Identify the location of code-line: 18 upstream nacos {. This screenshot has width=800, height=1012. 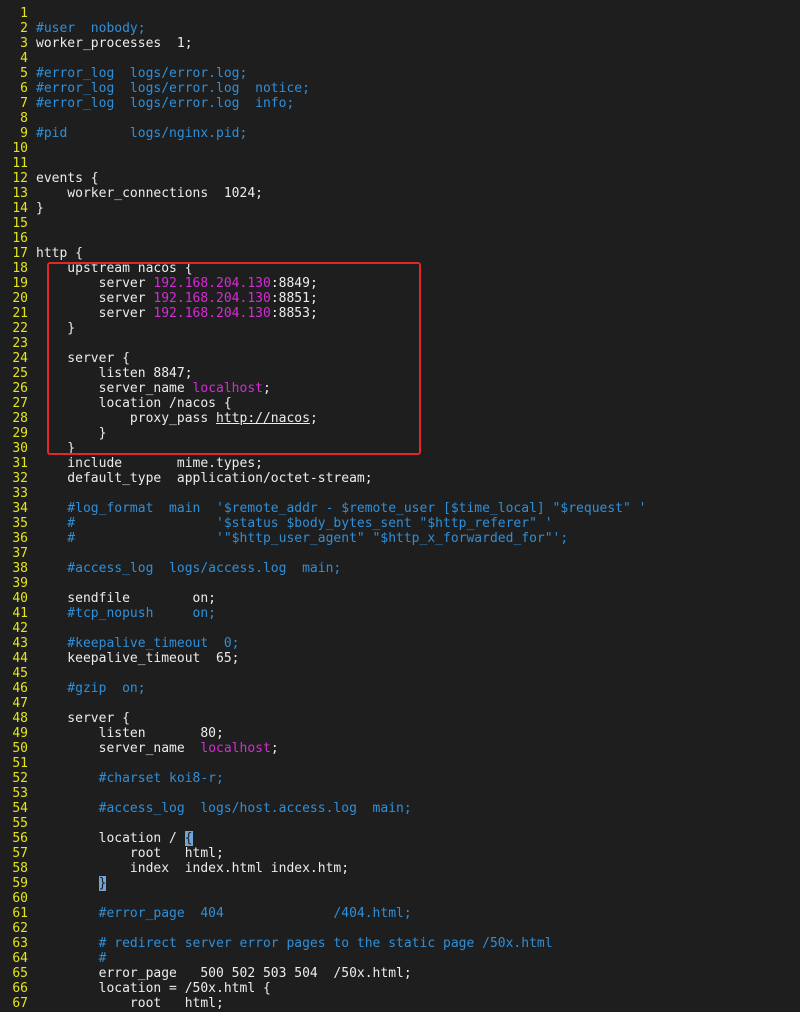
(400, 268).